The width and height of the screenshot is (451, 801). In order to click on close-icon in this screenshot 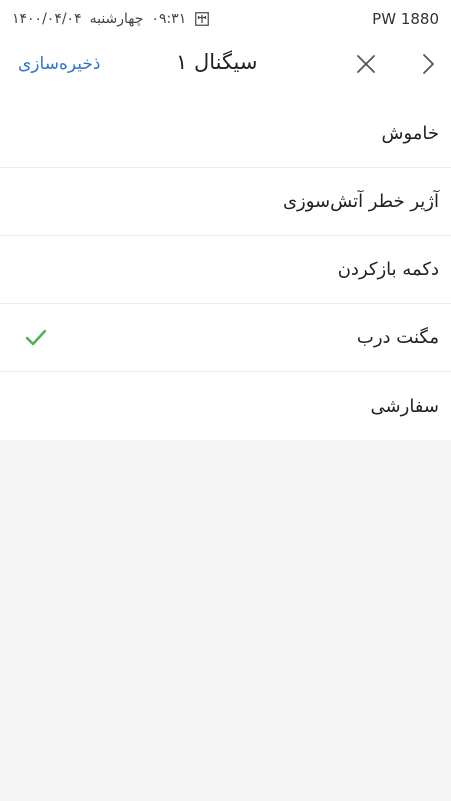, I will do `click(366, 64)`.